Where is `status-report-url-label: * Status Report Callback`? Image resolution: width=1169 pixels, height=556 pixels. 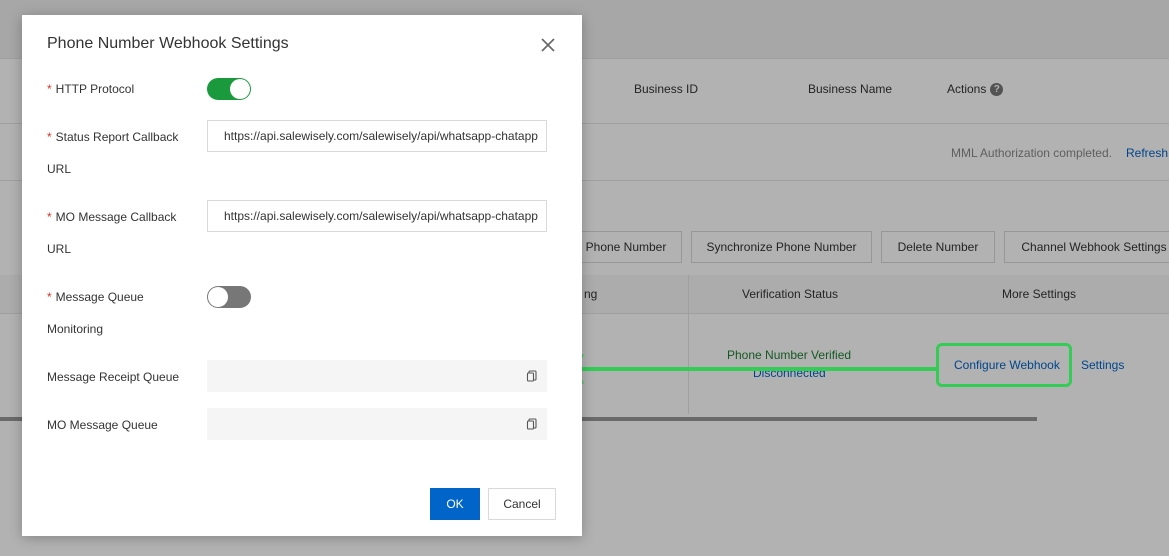
status-report-url-label: * Status Report Callback is located at coordinates (112, 137).